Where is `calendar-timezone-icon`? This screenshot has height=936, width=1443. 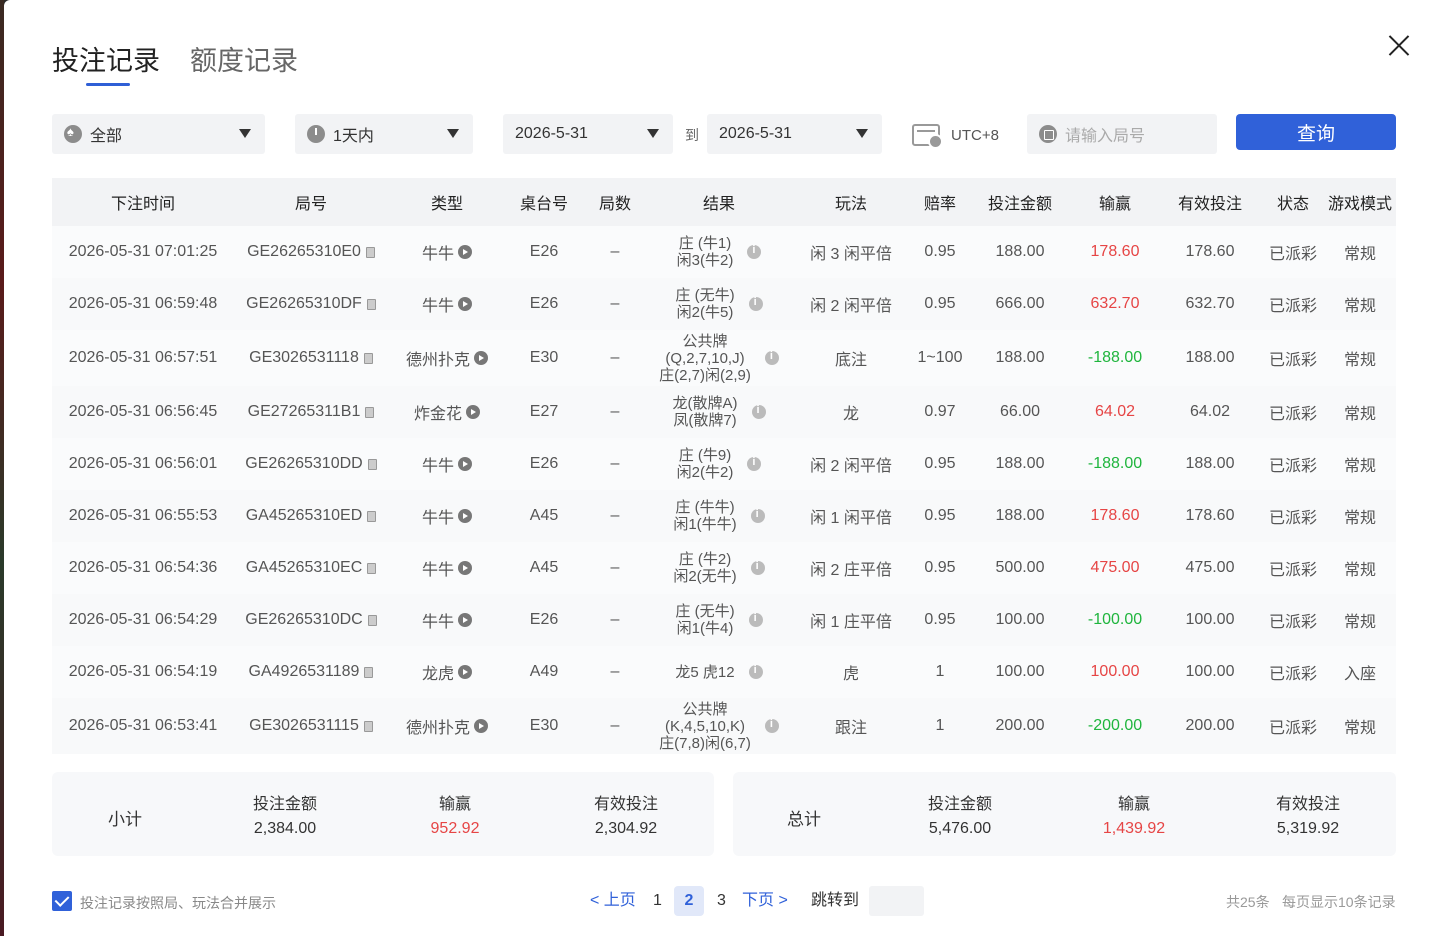
calendar-timezone-icon is located at coordinates (927, 136).